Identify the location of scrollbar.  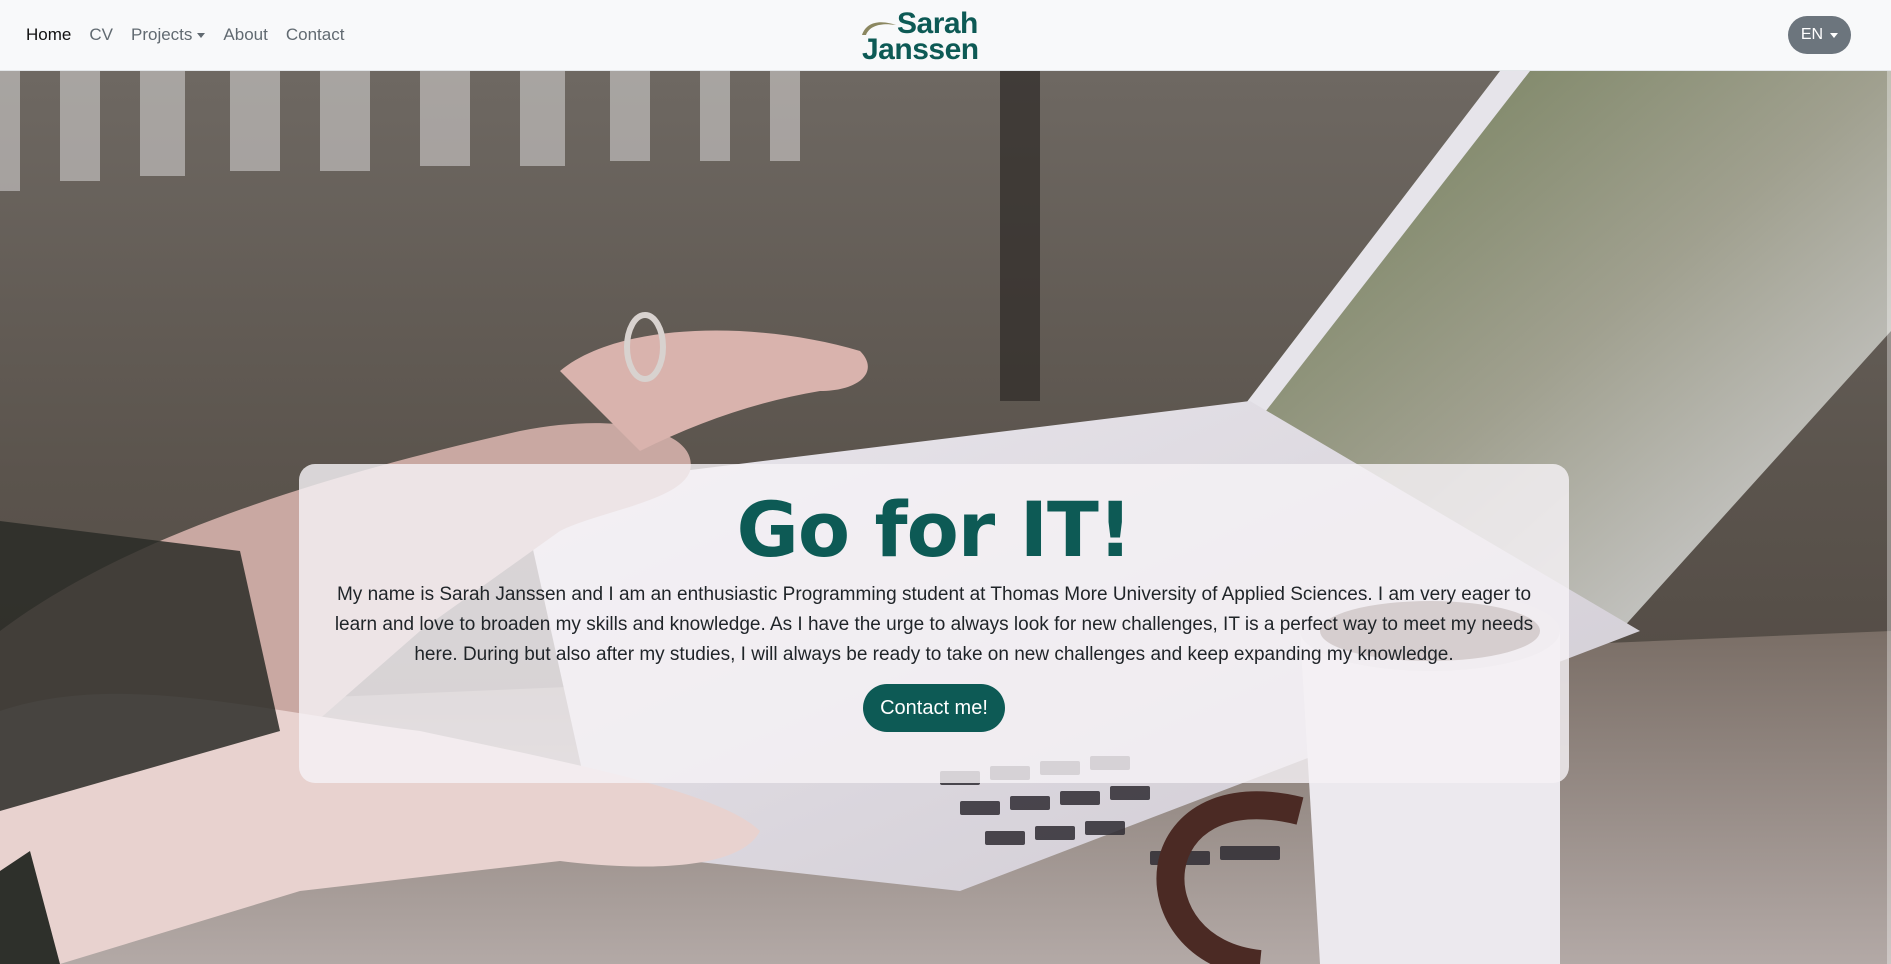
(1889, 517).